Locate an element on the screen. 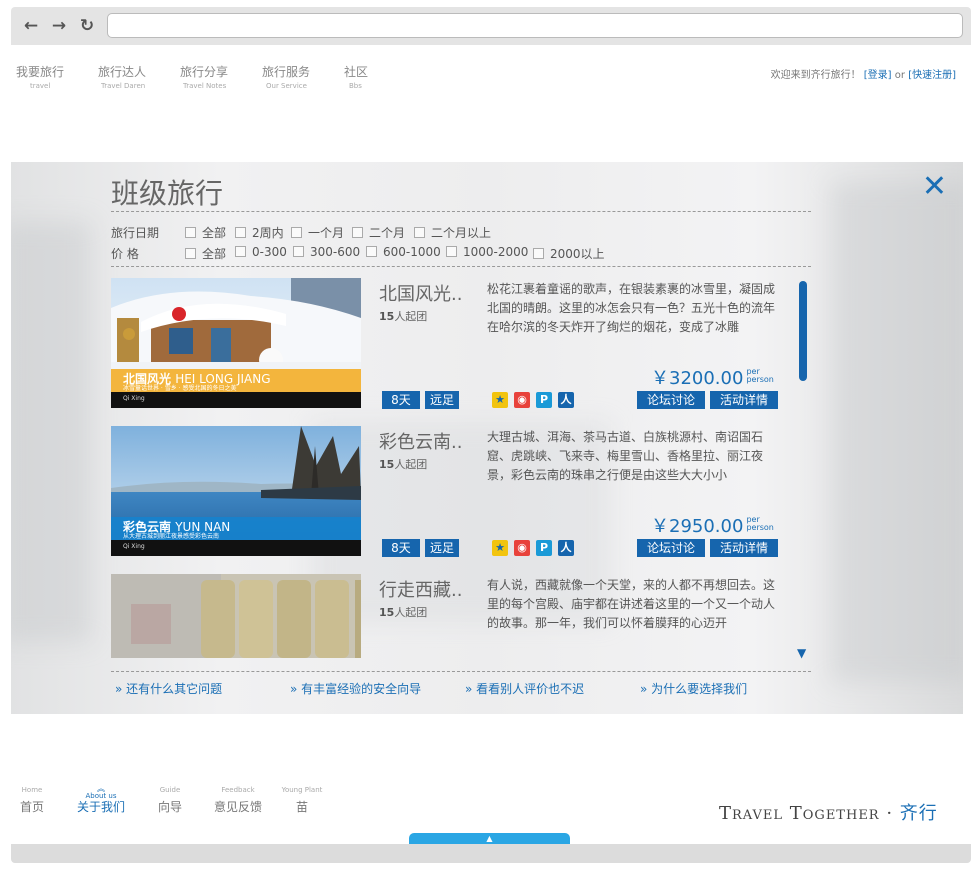  price: ￥2950.00 per person is located at coordinates (712, 525).